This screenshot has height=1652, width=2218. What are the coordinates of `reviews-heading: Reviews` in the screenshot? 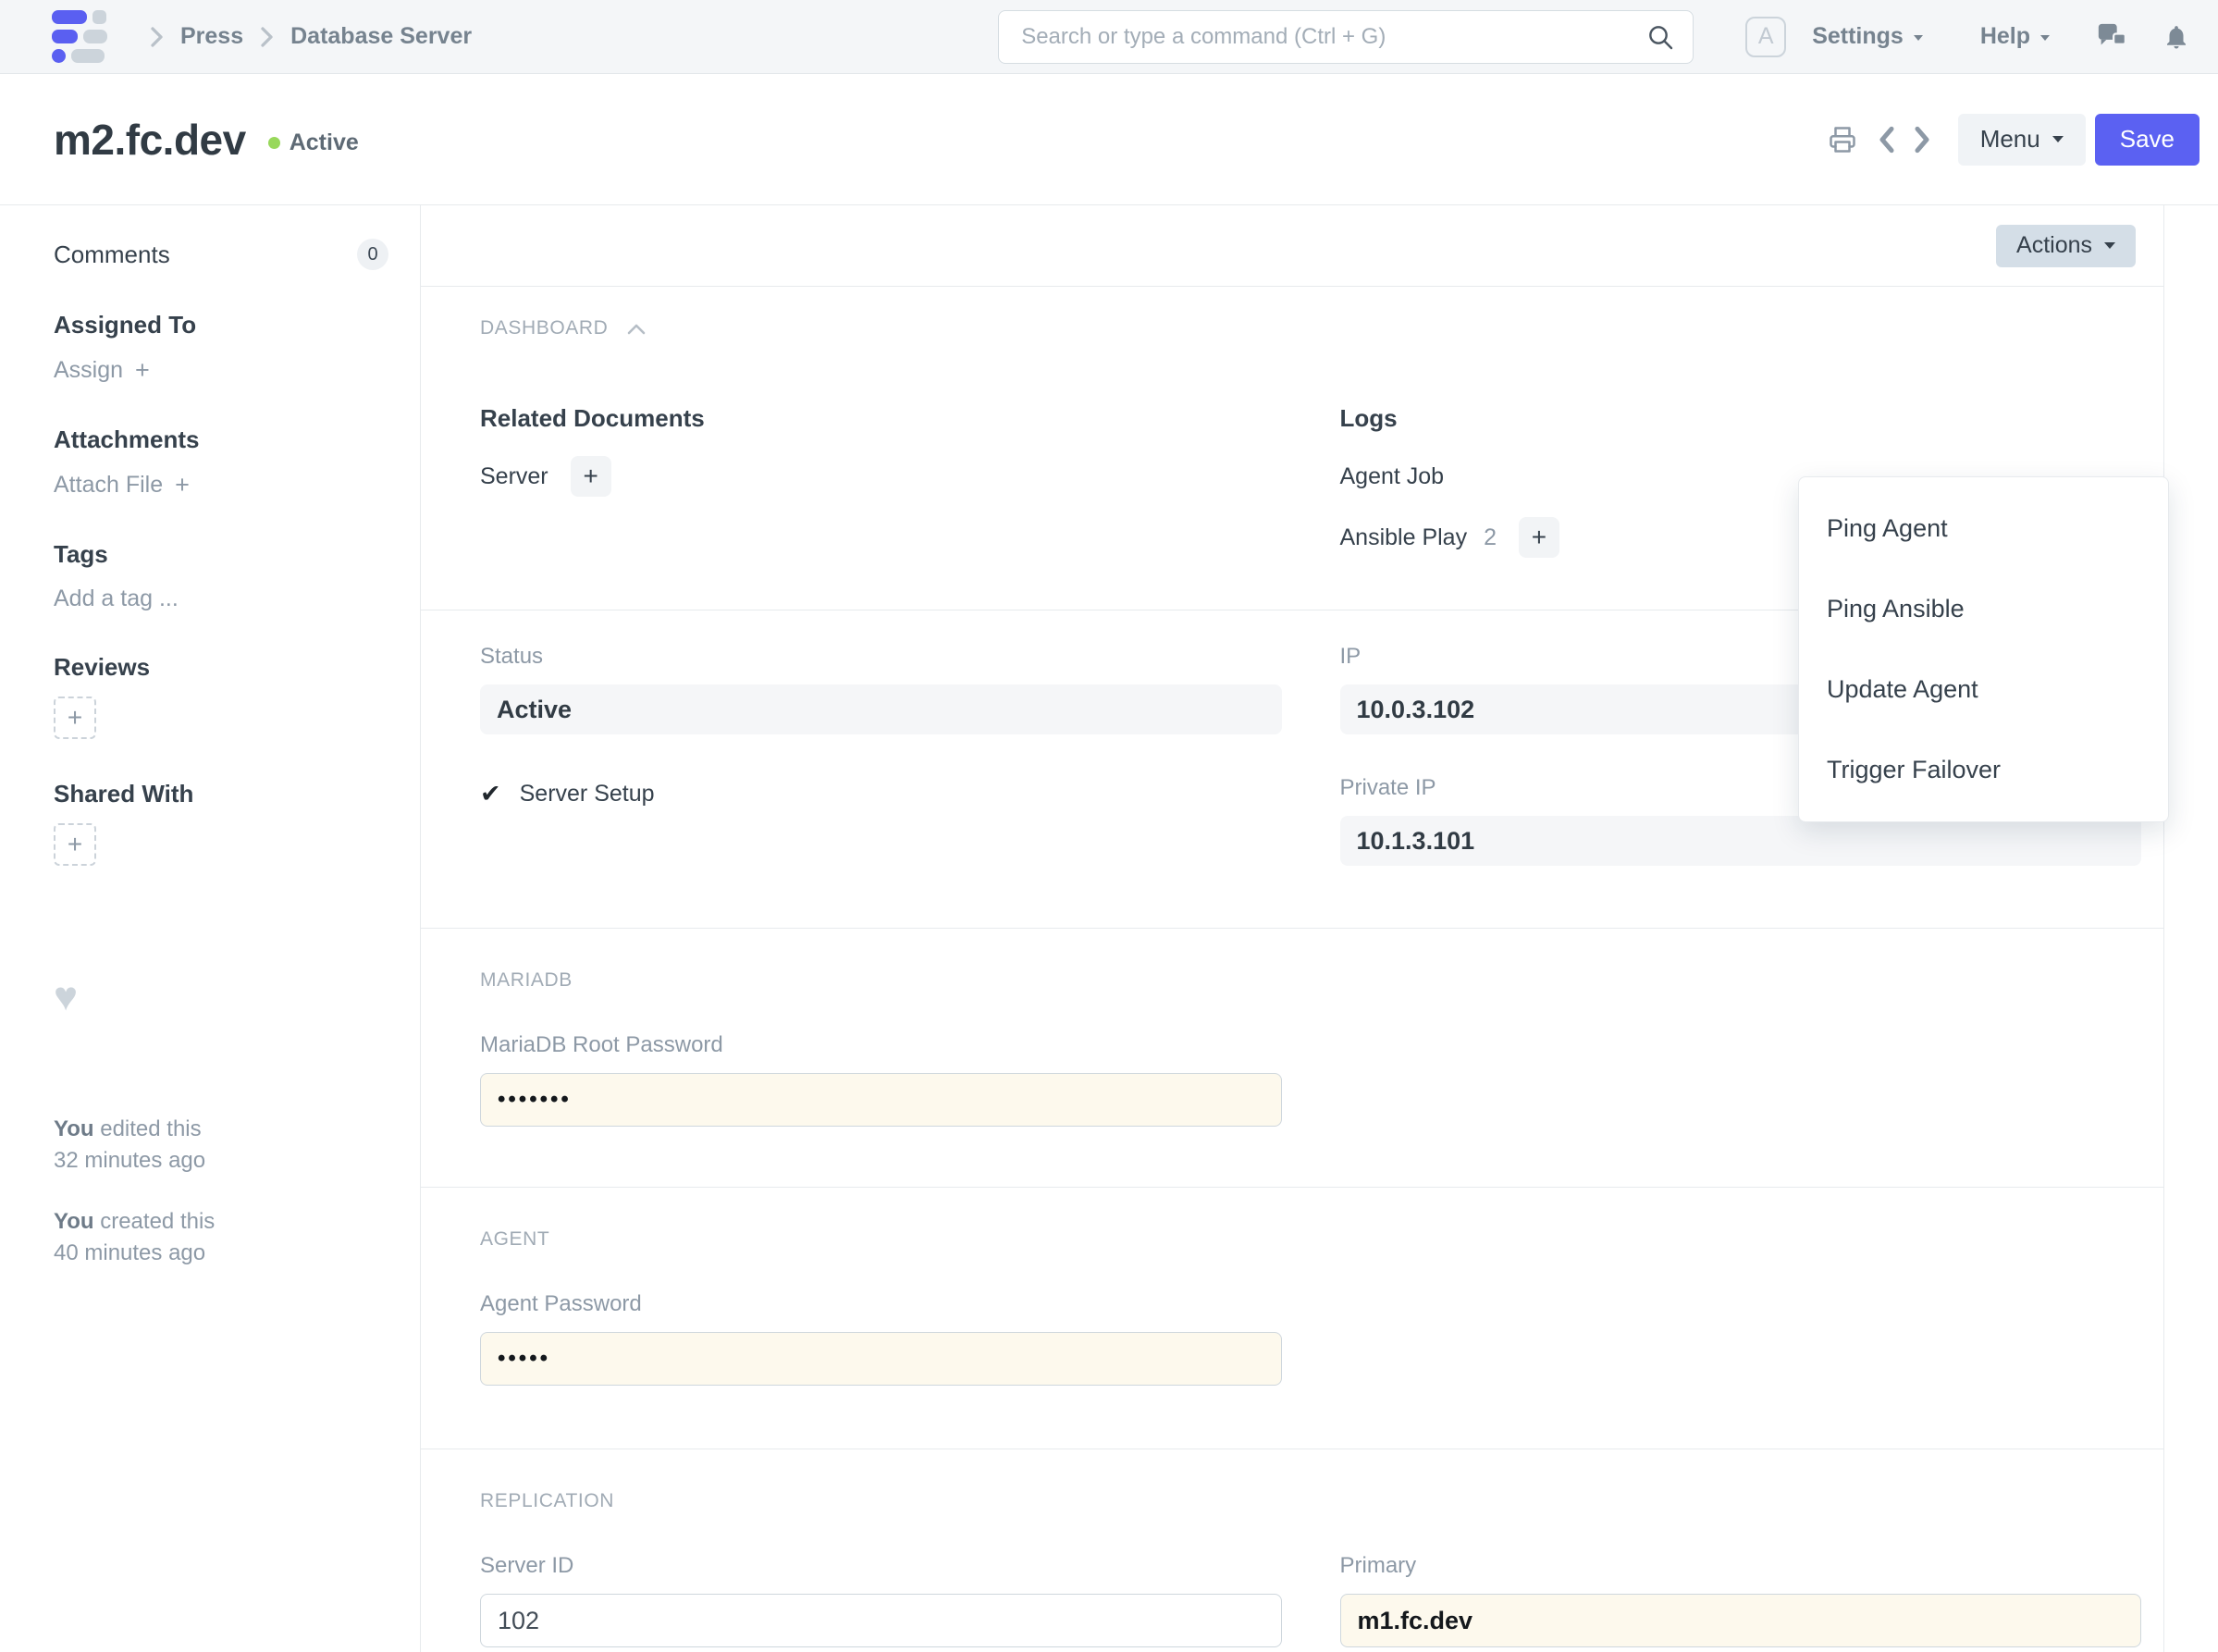 It's located at (102, 667).